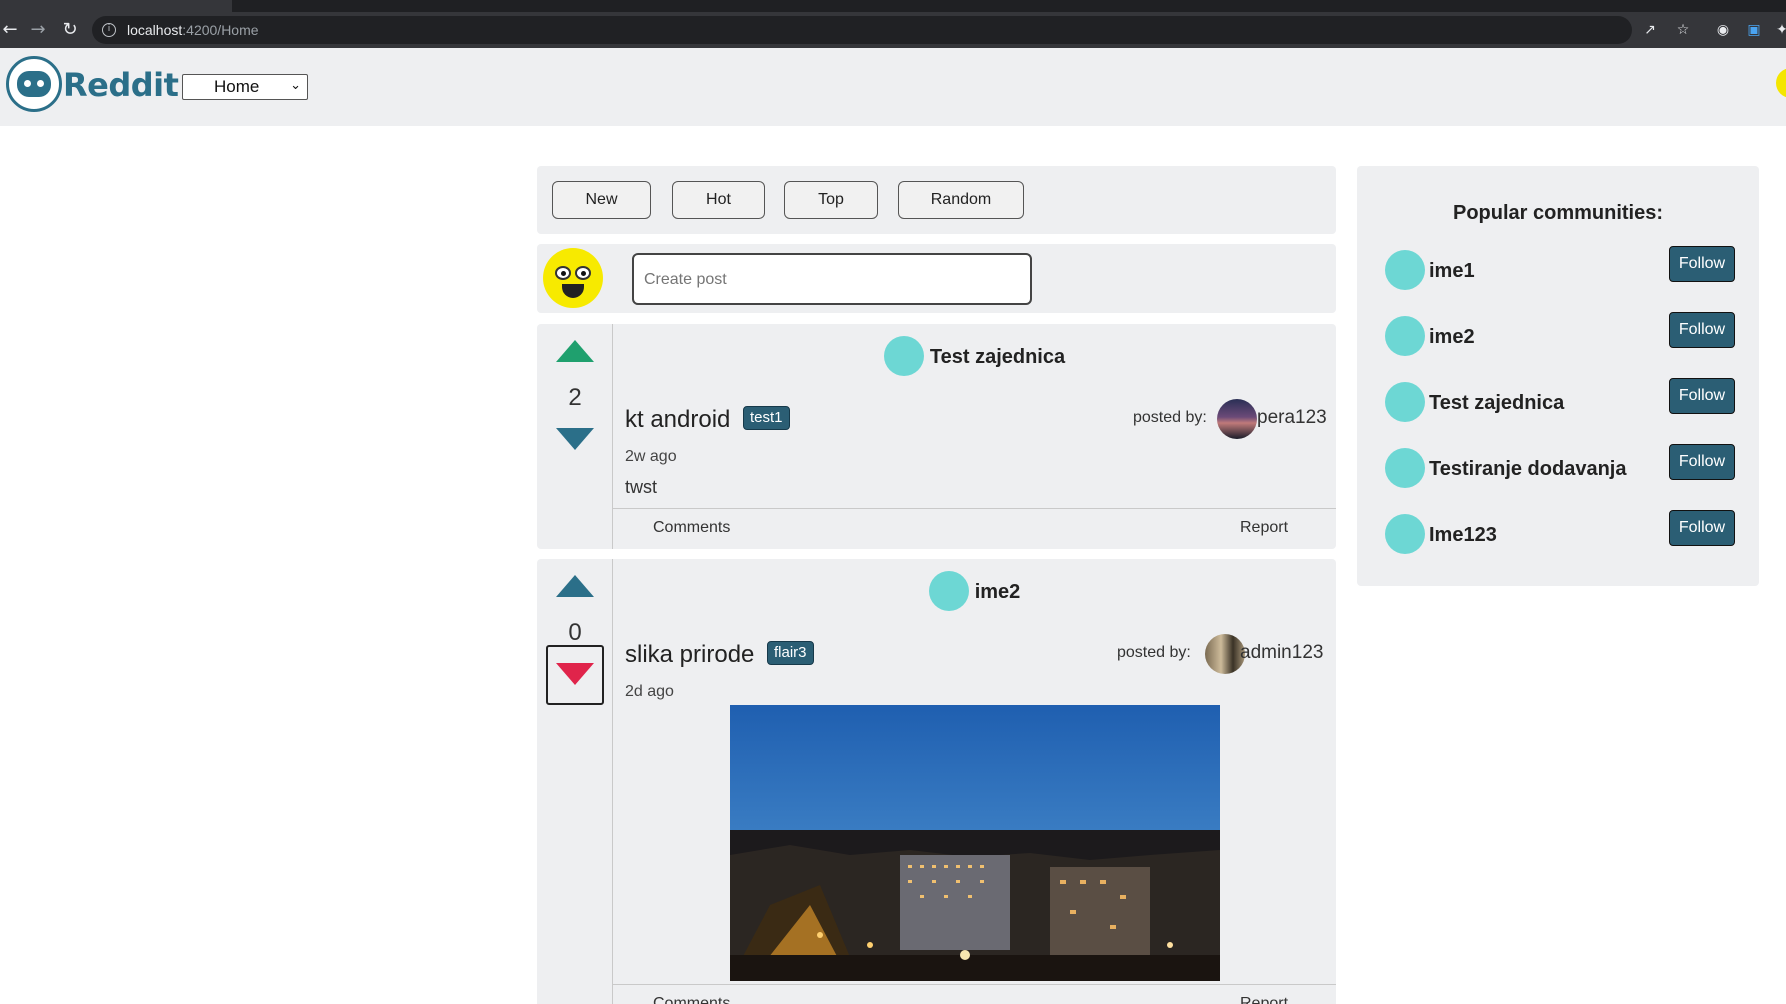 The image size is (1786, 1004). I want to click on sort-bar: New Hot Top Random, so click(936, 200).